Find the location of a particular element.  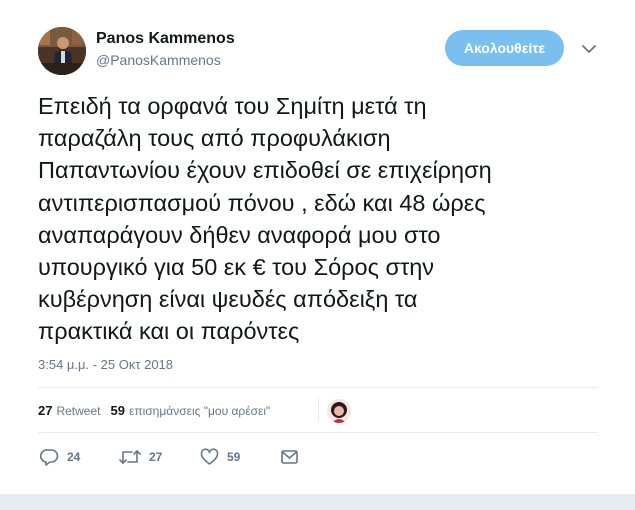

author-photo is located at coordinates (62, 51).